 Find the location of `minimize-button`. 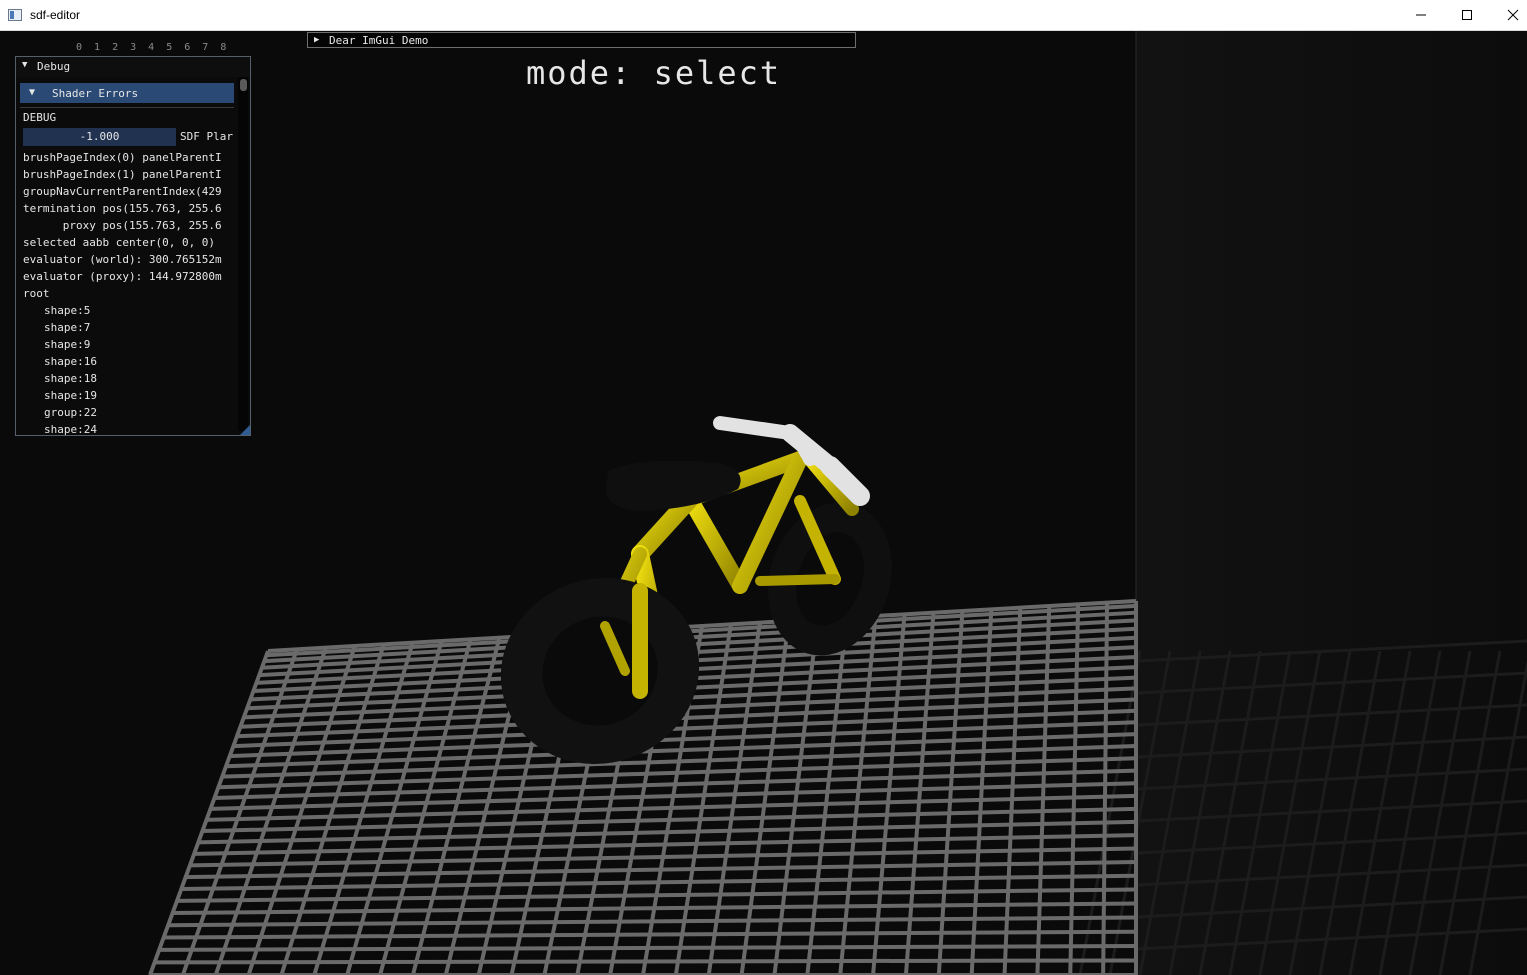

minimize-button is located at coordinates (1421, 15).